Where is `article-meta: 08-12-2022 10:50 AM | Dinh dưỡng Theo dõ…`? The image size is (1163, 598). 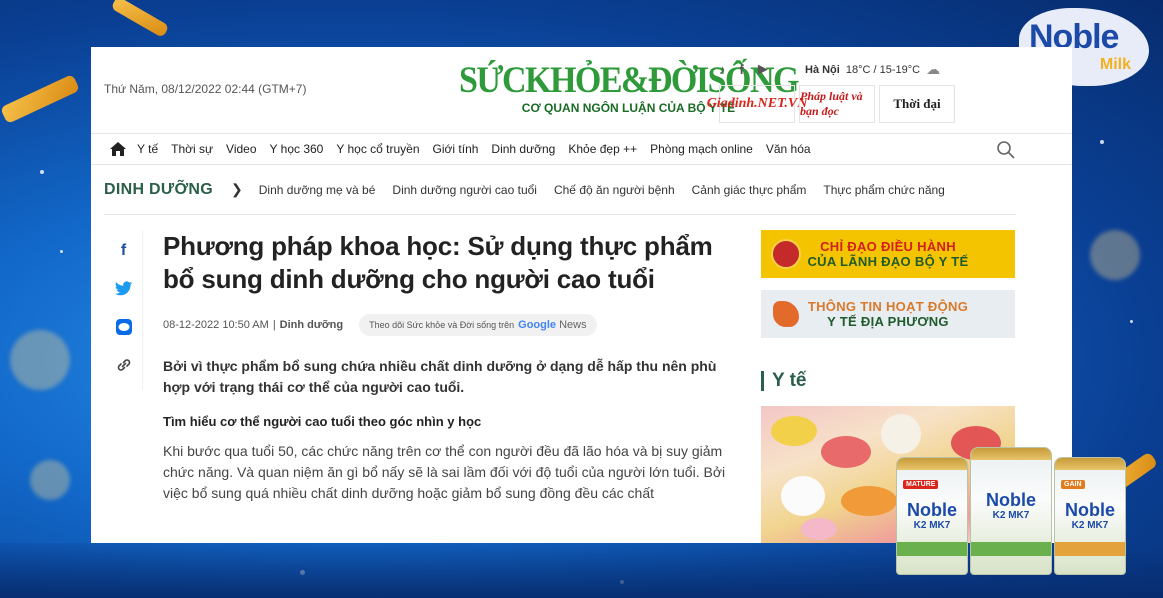
article-meta: 08-12-2022 10:50 AM | Dinh dưỡng Theo dõ… is located at coordinates (446, 325).